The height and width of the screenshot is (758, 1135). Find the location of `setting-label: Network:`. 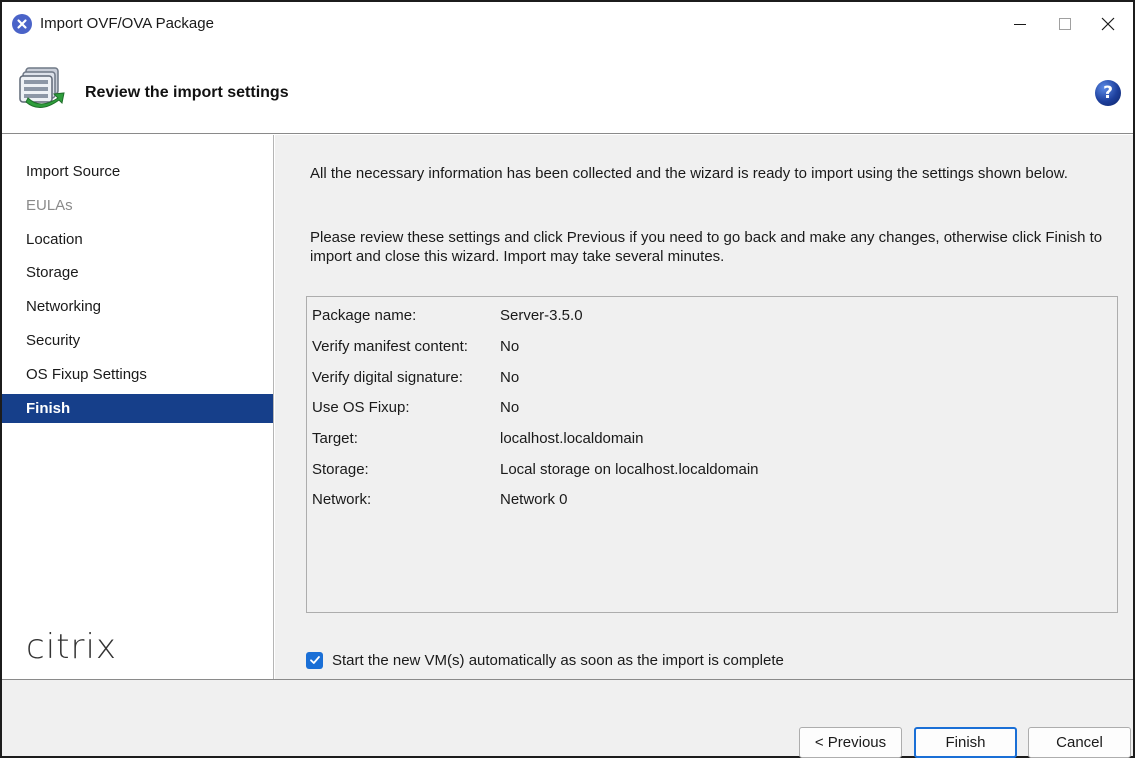

setting-label: Network: is located at coordinates (342, 499).